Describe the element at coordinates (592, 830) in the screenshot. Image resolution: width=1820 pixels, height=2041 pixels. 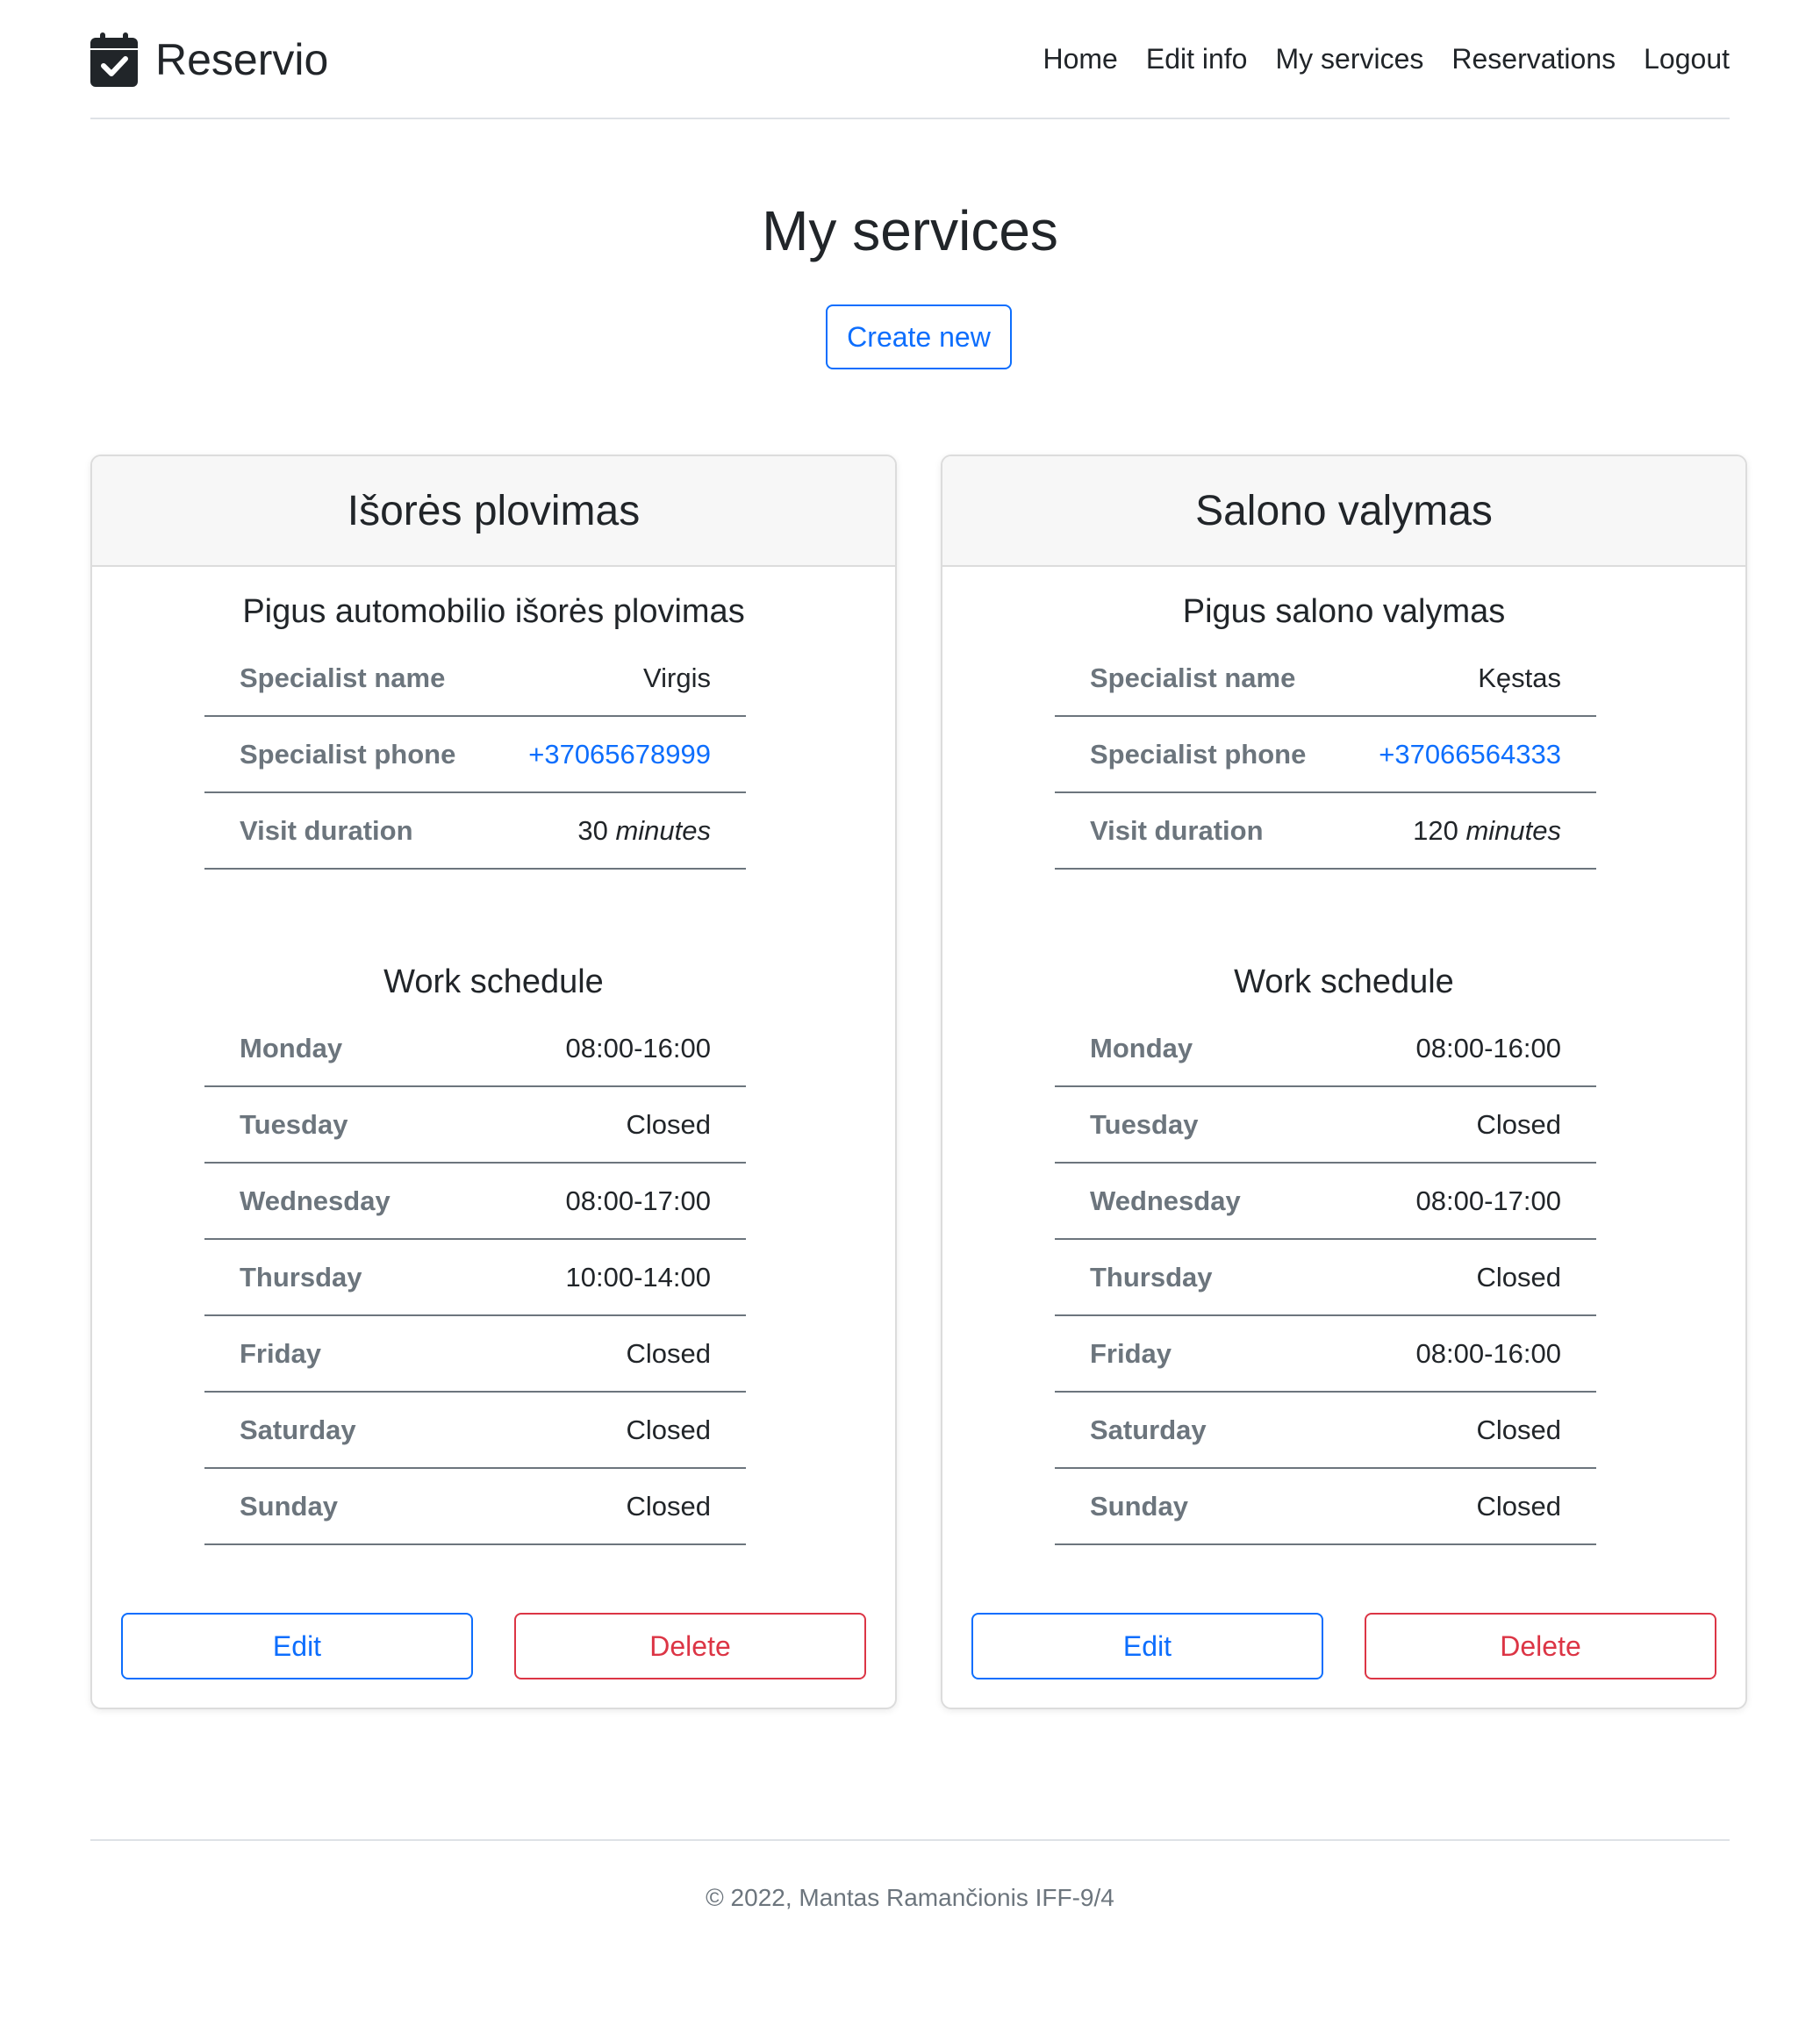
I see `duration-value: 30` at that location.